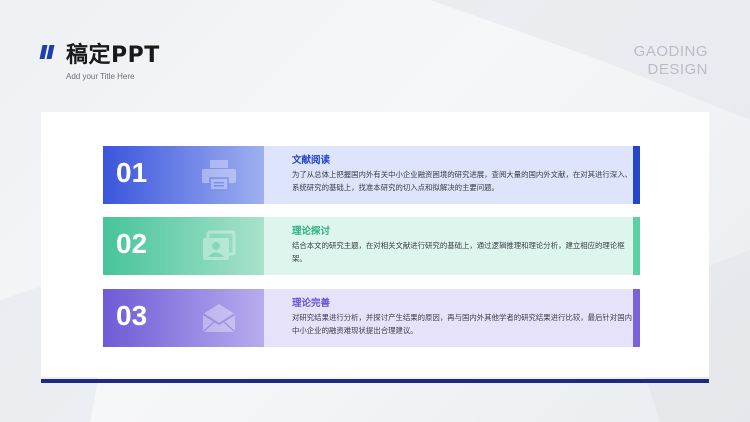 This screenshot has height=422, width=750. Describe the element at coordinates (113, 55) in the screenshot. I see `page-title: 稿定PPT` at that location.